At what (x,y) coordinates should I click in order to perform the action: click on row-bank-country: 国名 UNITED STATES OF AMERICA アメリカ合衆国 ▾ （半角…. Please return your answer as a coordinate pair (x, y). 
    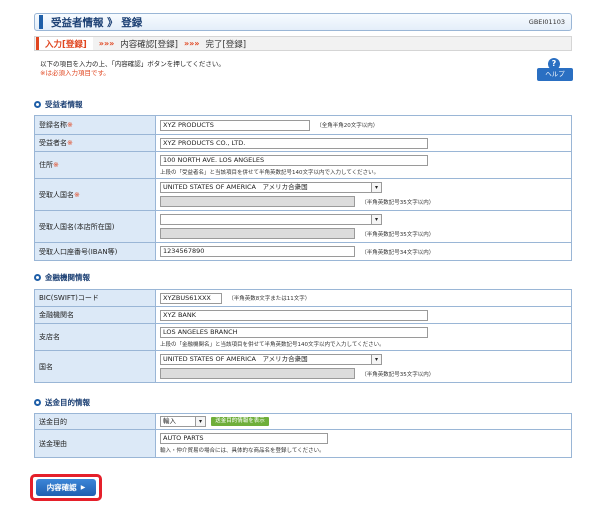
    Looking at the image, I should click on (303, 366).